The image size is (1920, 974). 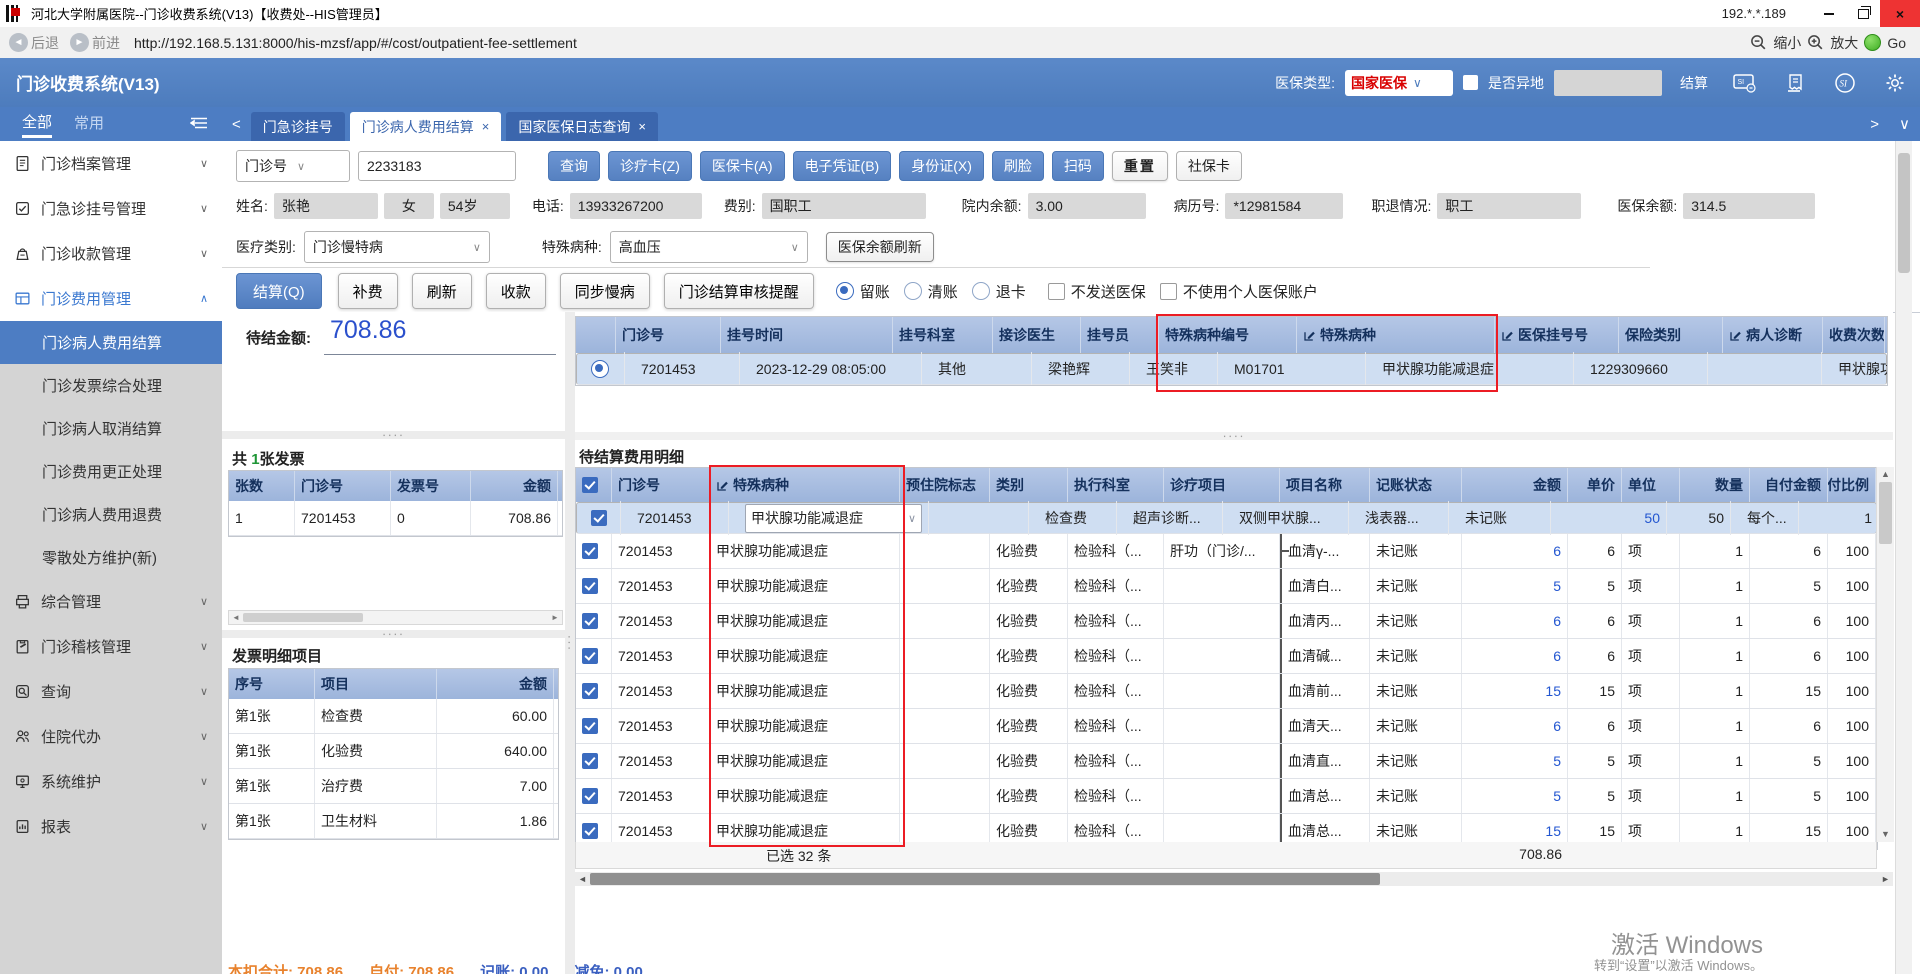 I want to click on tabs-scroll-right-icon: >, so click(x=1874, y=124).